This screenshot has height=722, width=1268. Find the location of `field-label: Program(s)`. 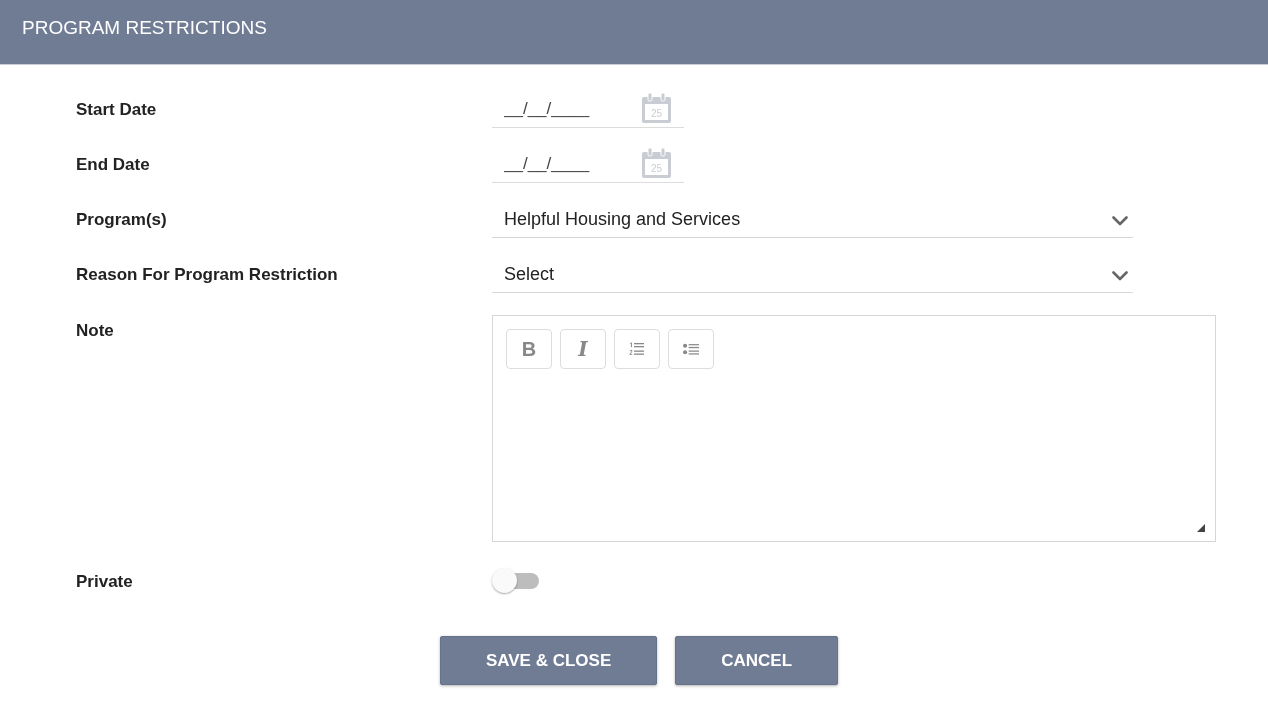

field-label: Program(s) is located at coordinates (122, 219).